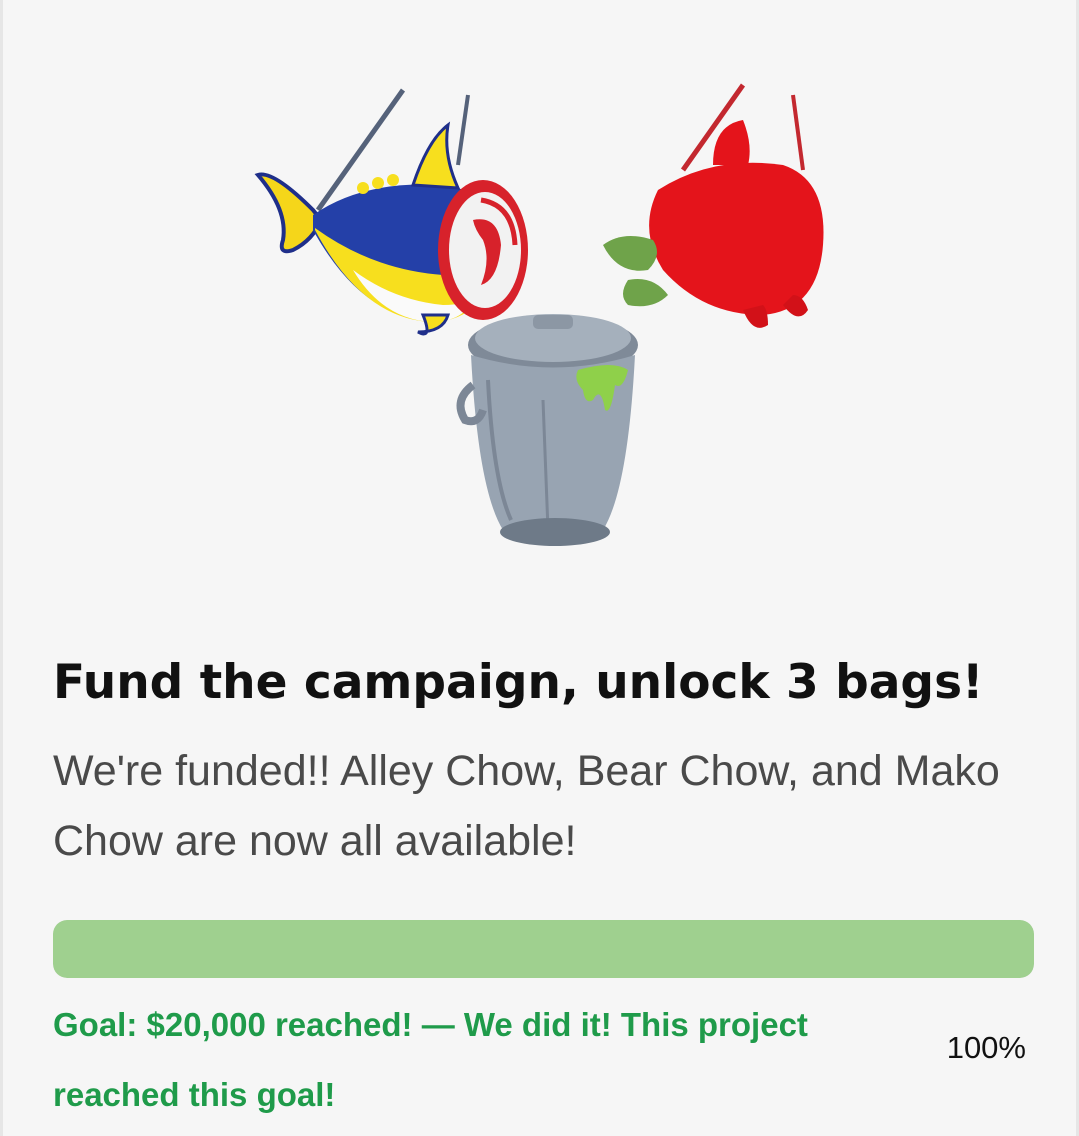 The image size is (1079, 1136). What do you see at coordinates (713, 205) in the screenshot?
I see `red-fish-bag-icon` at bounding box center [713, 205].